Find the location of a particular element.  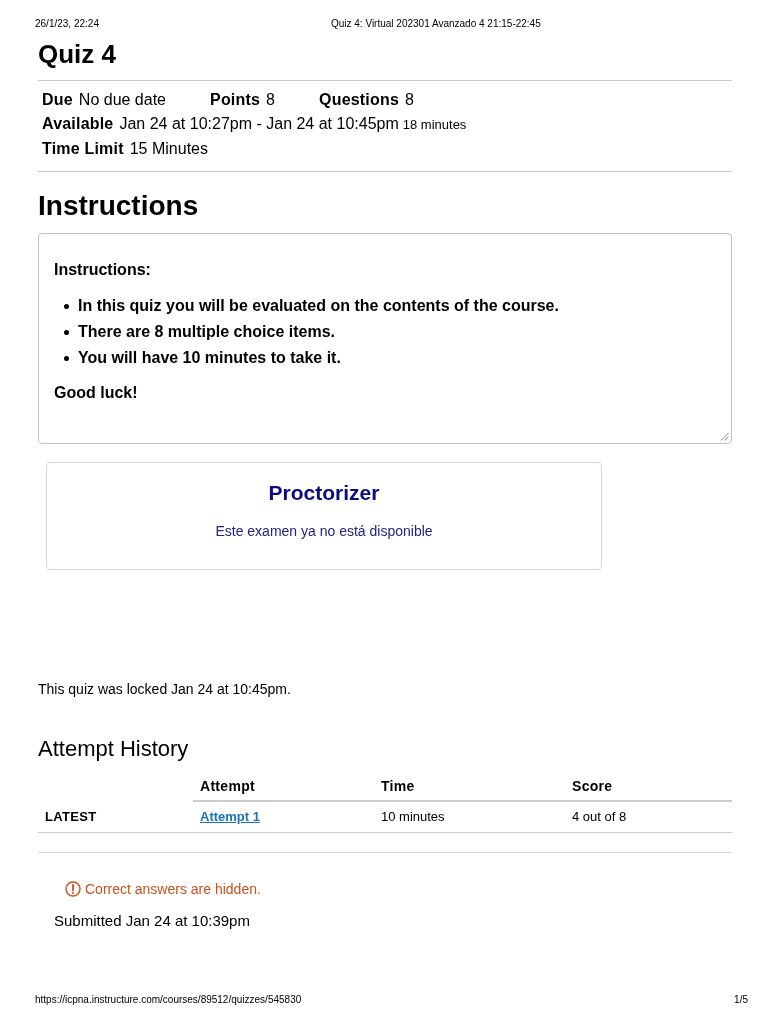

section-heading: Instructions is located at coordinates (119, 206).